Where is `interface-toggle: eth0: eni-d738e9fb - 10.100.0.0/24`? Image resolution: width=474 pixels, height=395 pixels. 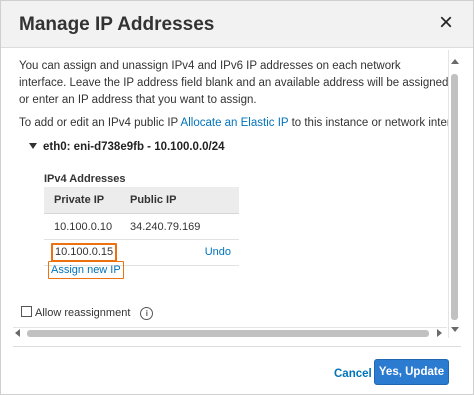 interface-toggle: eth0: eni-d738e9fb - 10.100.0.0/24 is located at coordinates (127, 147).